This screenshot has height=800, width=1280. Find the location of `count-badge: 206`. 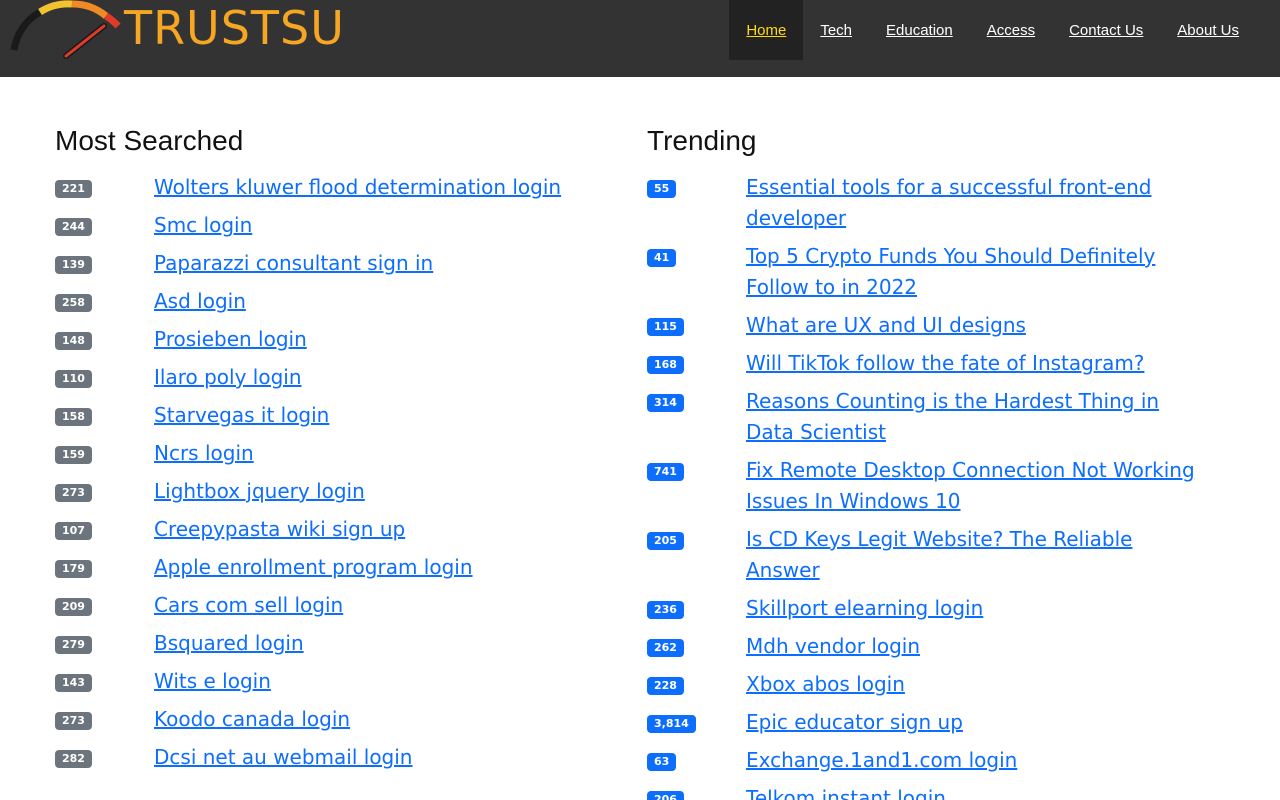

count-badge: 206 is located at coordinates (665, 795).